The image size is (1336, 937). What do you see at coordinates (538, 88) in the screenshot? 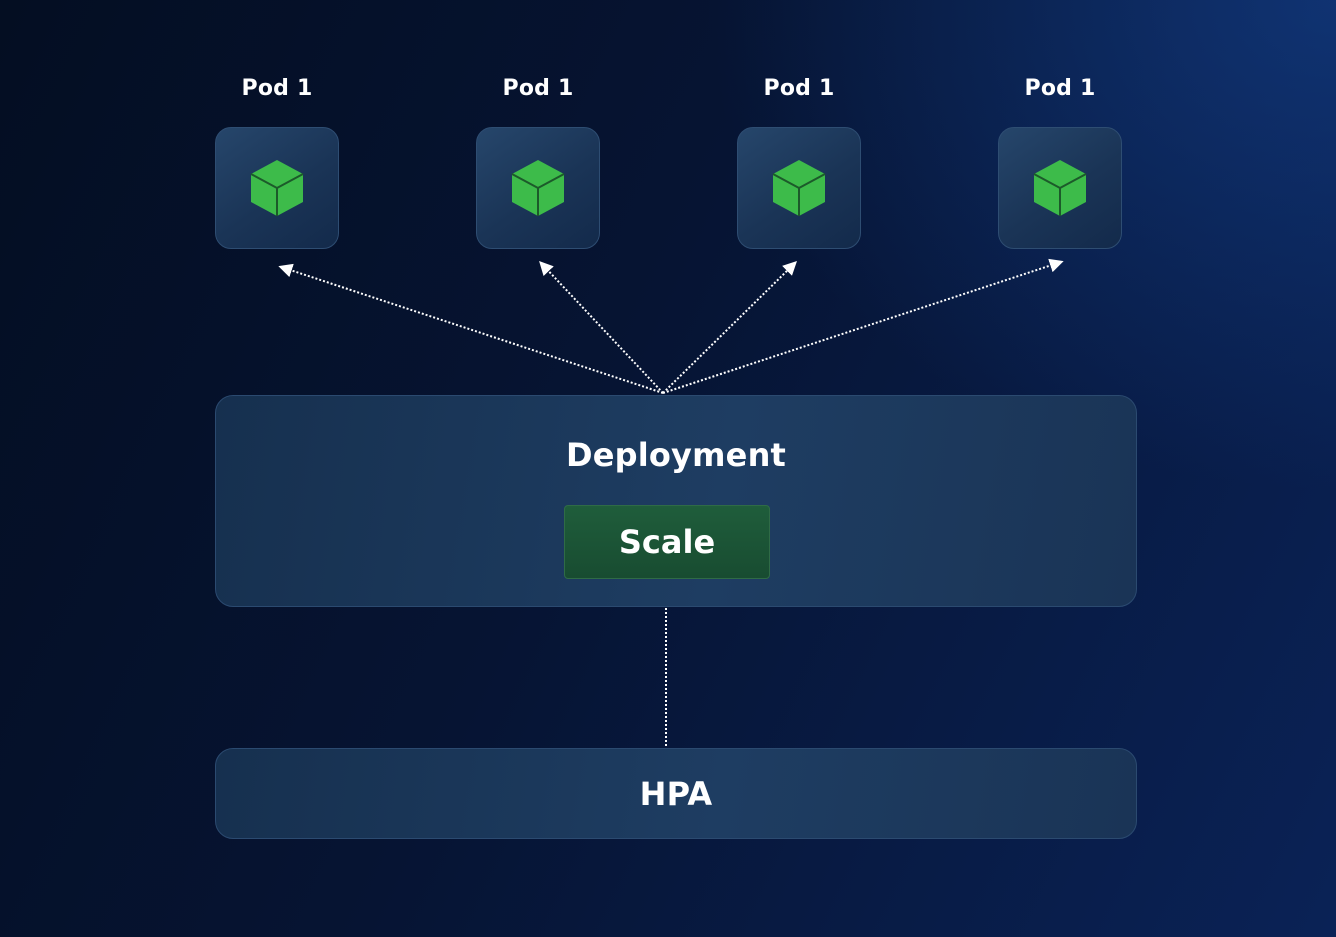
I see `pod-label-2: Pod 1` at bounding box center [538, 88].